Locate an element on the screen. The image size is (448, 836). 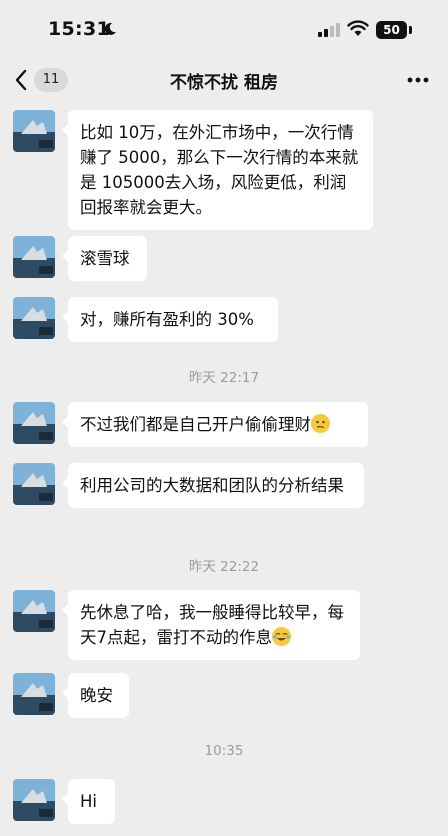
message-bubble: 对，赚所有盈利的 30% is located at coordinates (170, 319).